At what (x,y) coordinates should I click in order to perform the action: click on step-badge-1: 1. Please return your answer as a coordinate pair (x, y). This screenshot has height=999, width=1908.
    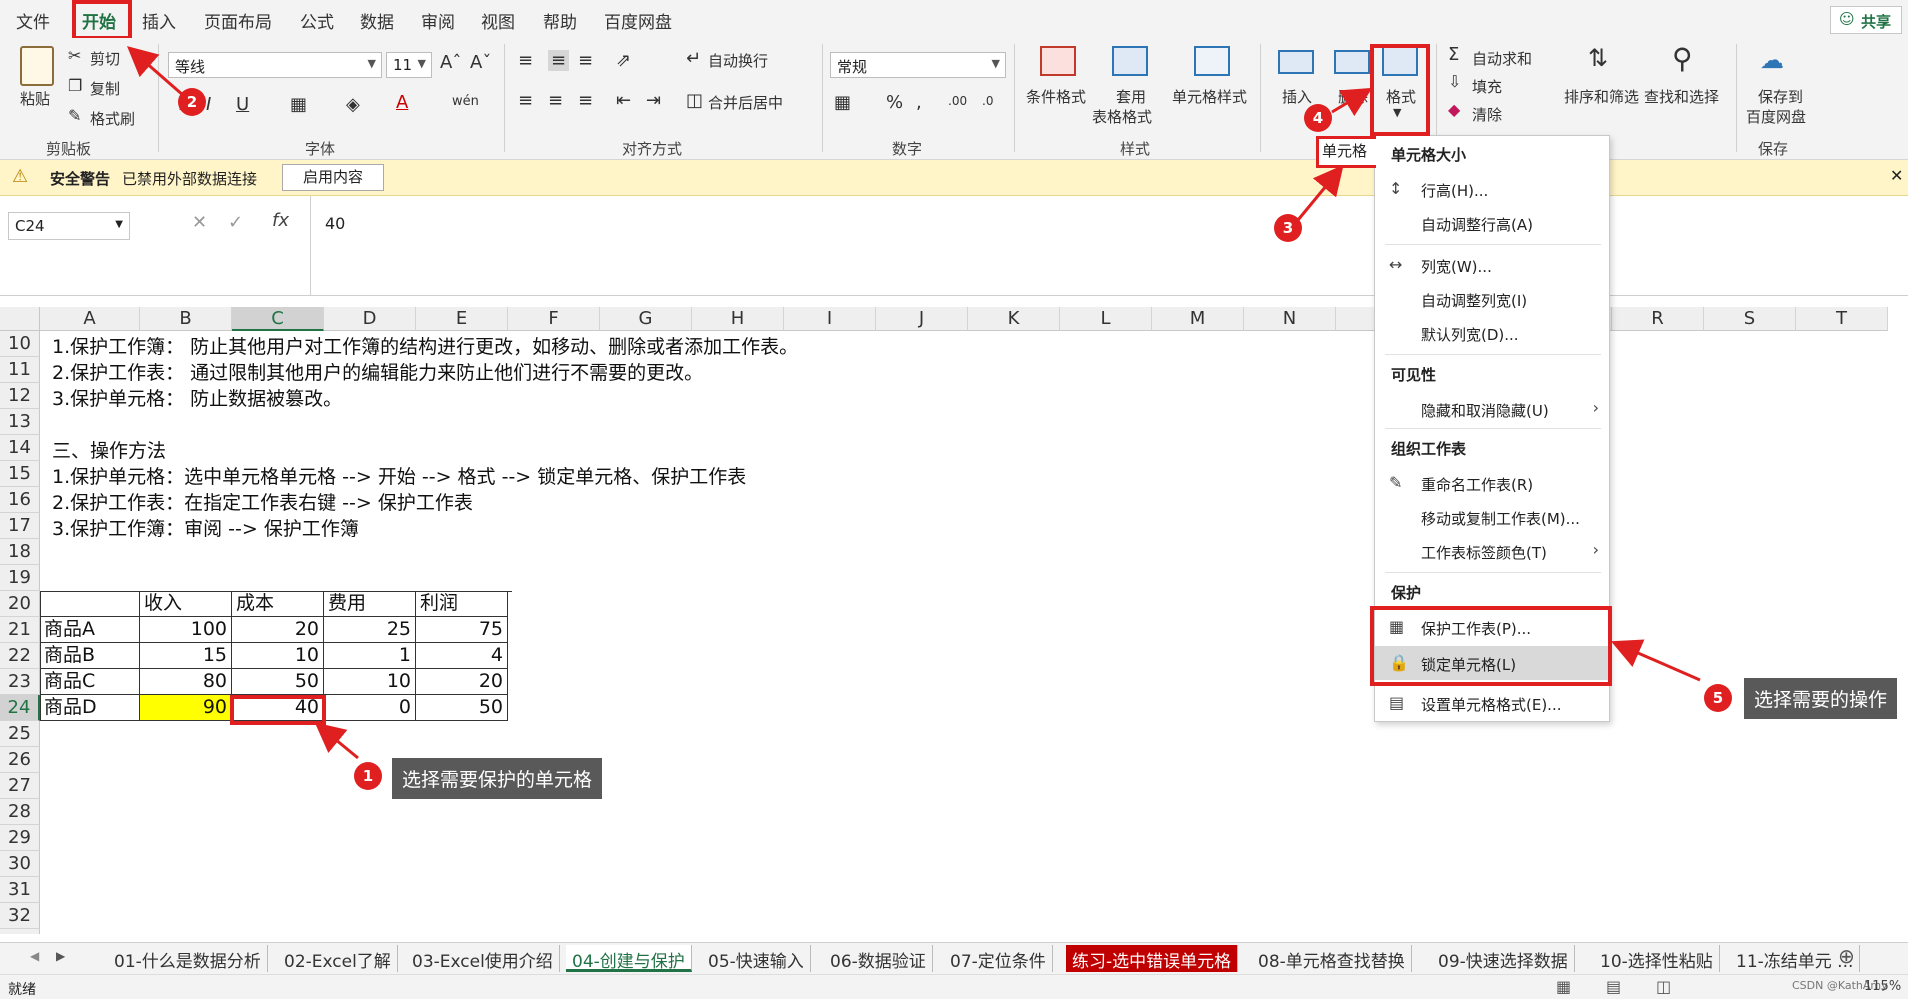
    Looking at the image, I should click on (368, 776).